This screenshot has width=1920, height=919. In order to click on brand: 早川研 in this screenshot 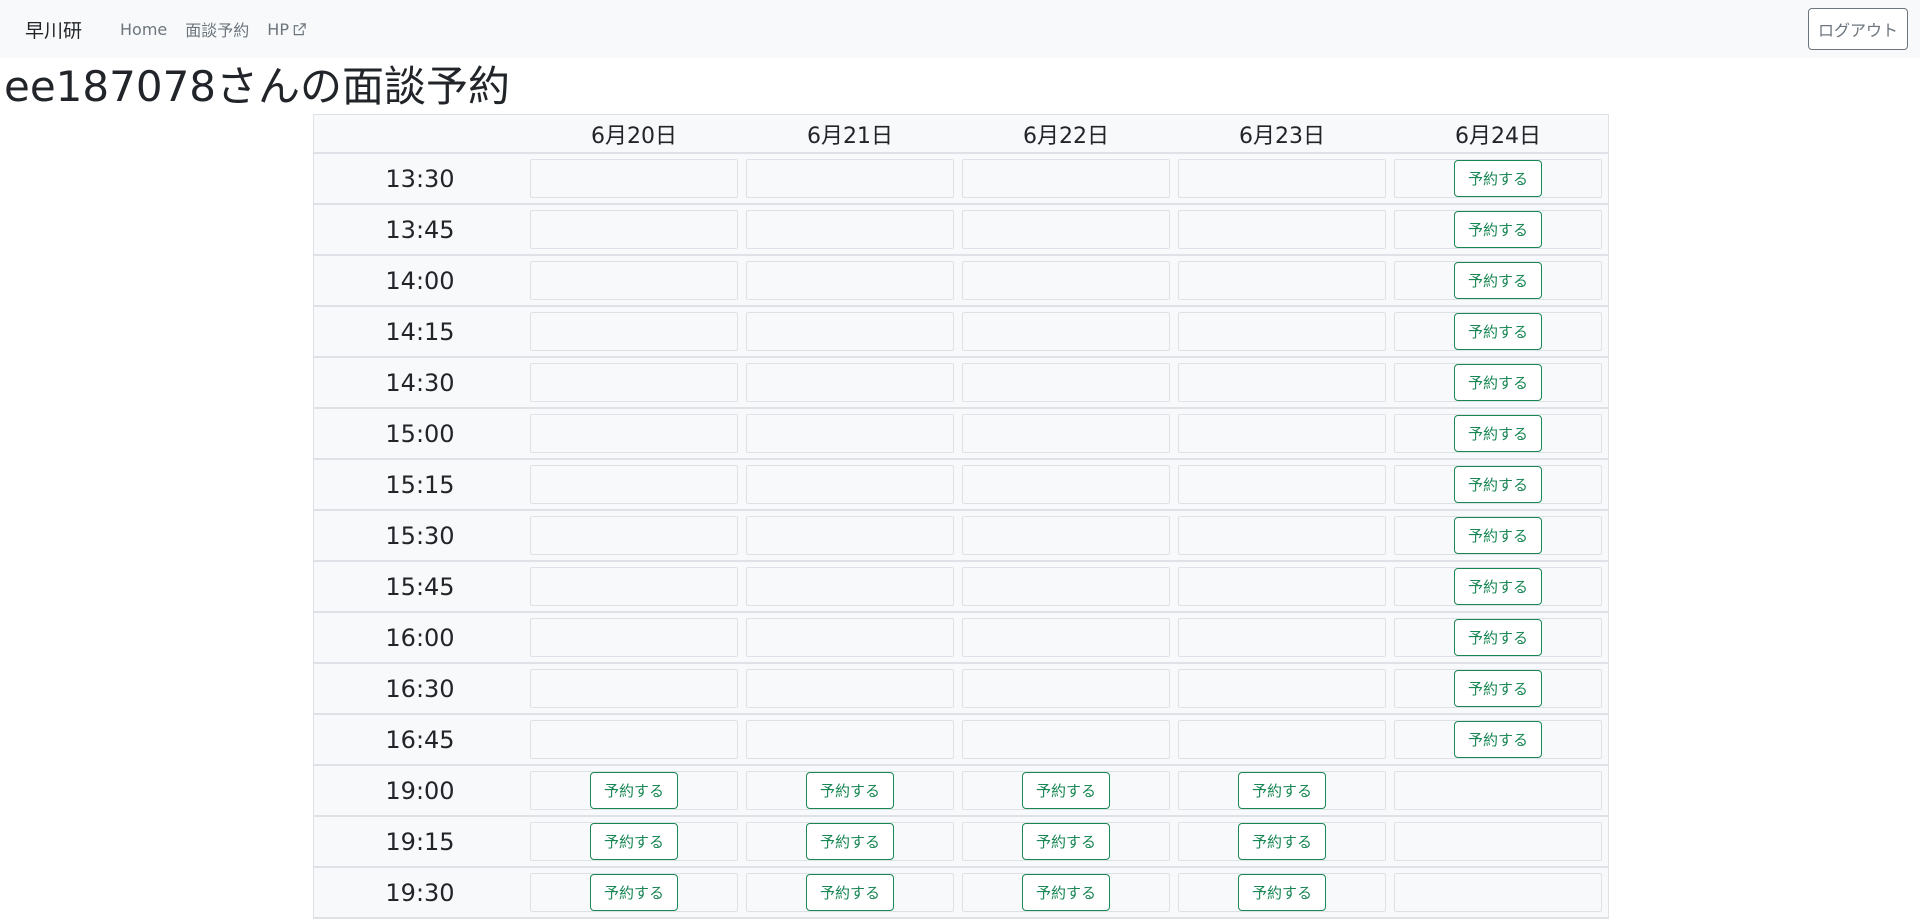, I will do `click(53, 29)`.